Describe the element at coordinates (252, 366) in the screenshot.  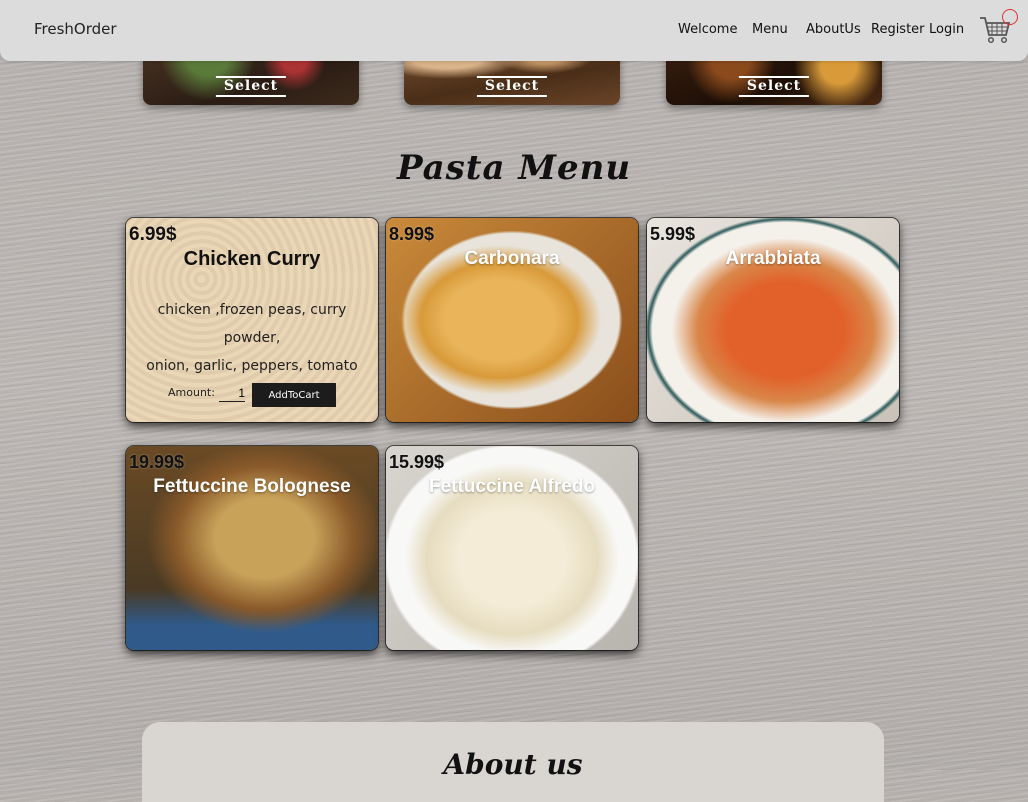
I see `description-line-2: onion, garlic, peppers, tomato` at that location.